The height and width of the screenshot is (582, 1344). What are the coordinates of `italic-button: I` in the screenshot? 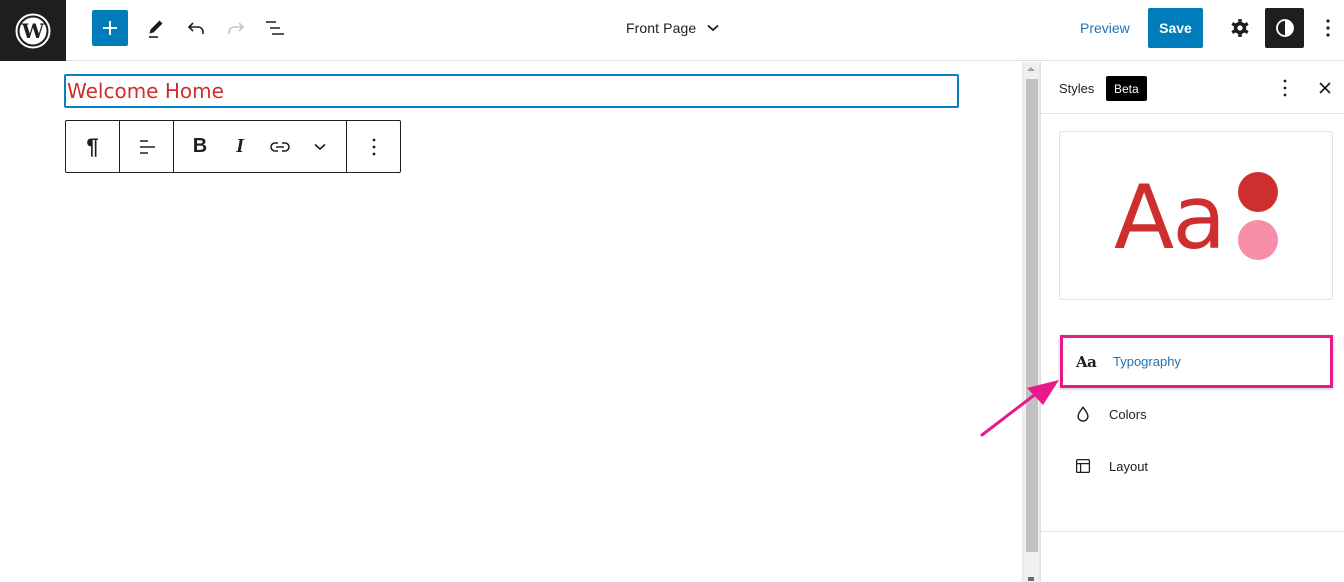 It's located at (240, 146).